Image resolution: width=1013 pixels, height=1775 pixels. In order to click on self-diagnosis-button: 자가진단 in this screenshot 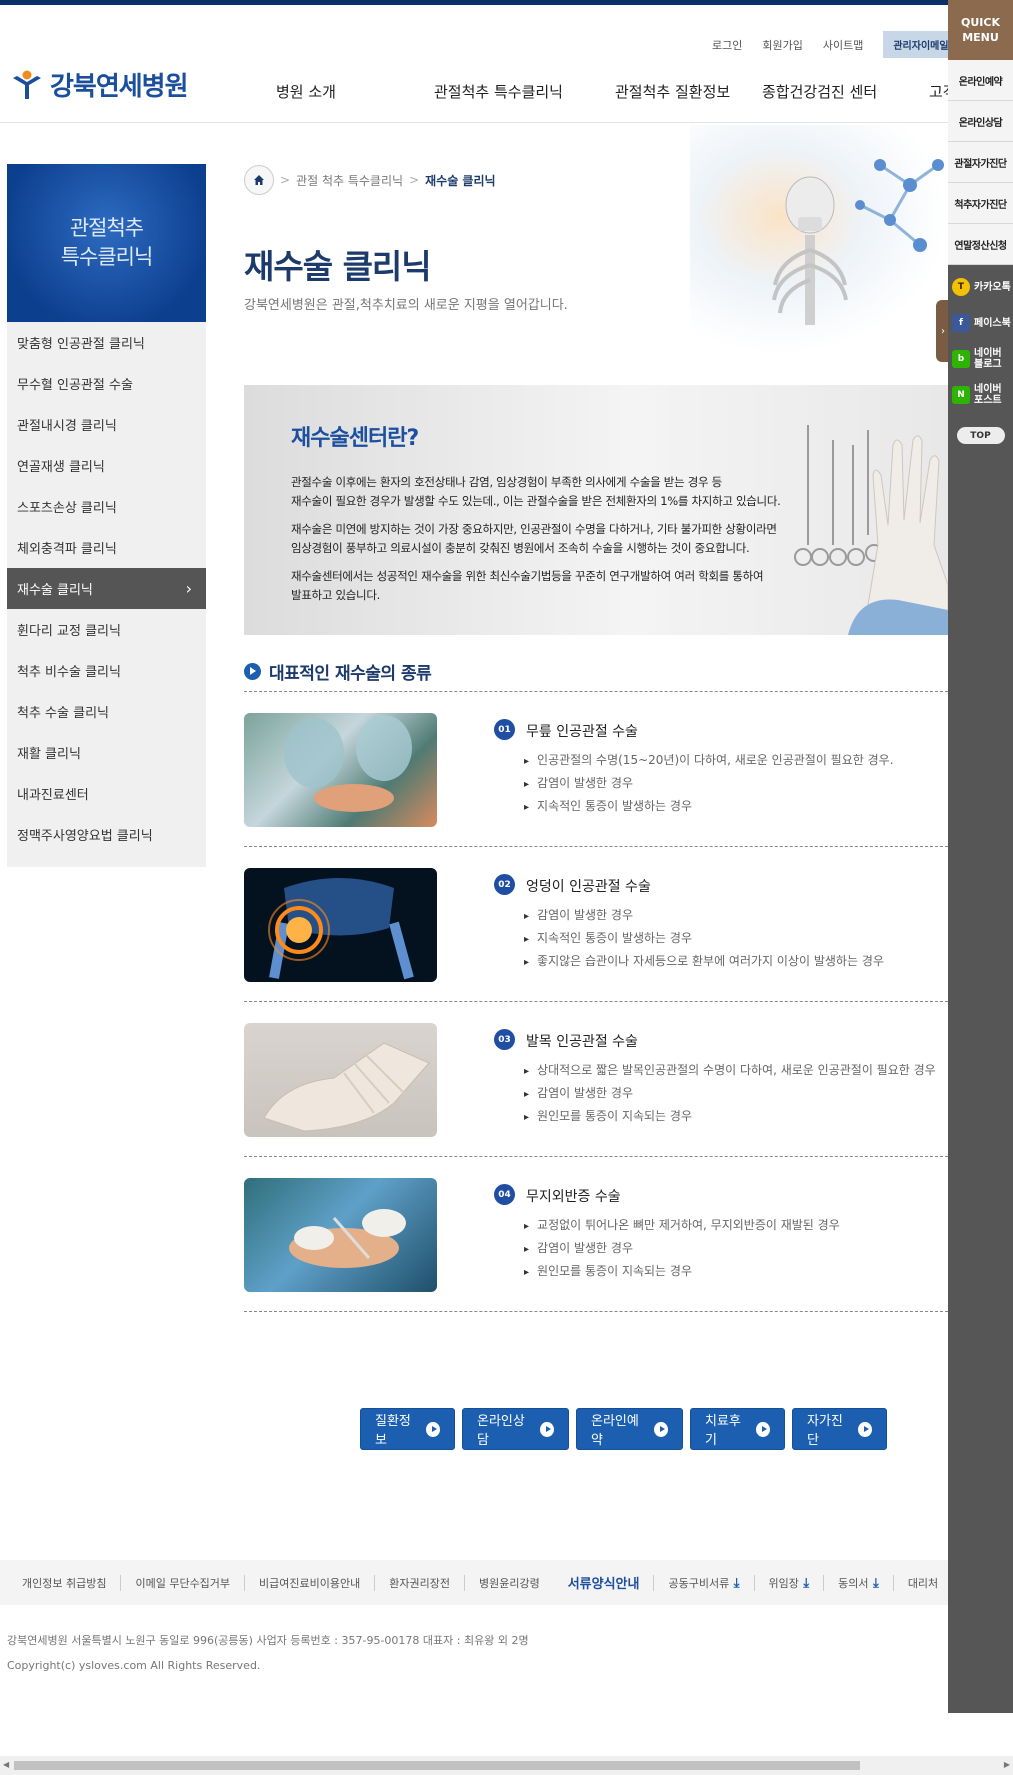, I will do `click(839, 1429)`.